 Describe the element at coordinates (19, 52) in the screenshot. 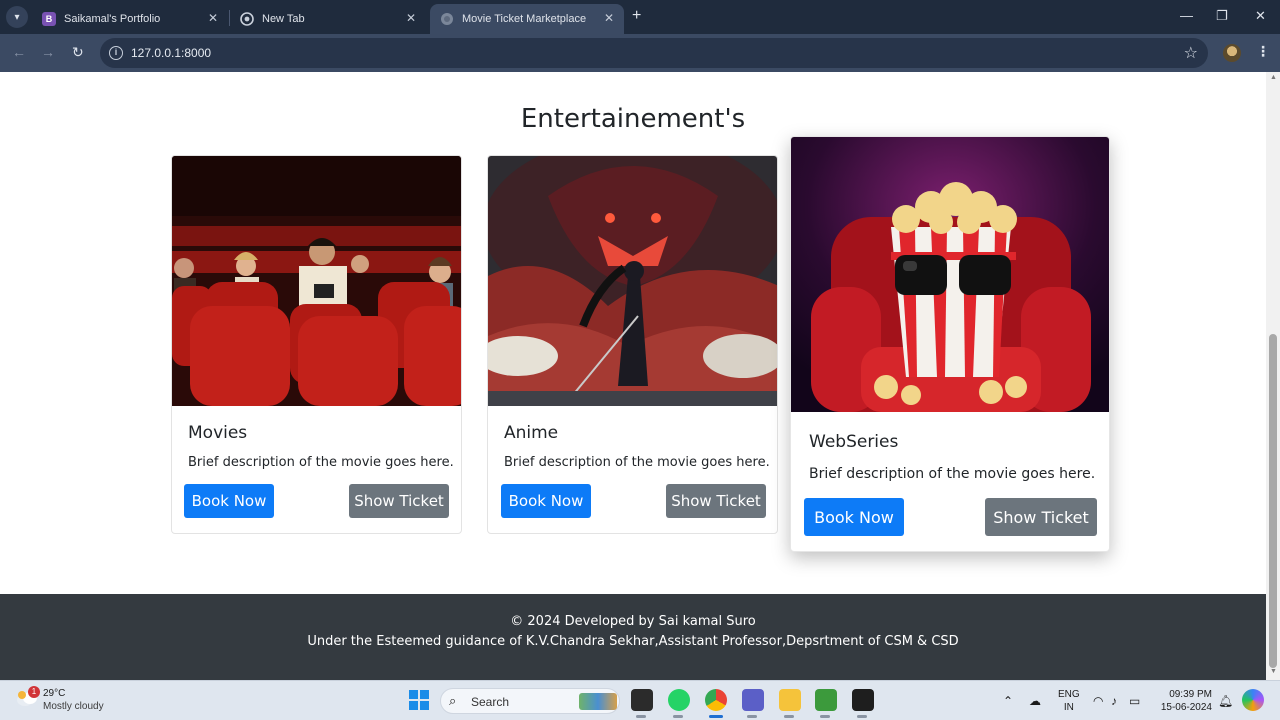

I see `back-arrow-icon: ←` at that location.